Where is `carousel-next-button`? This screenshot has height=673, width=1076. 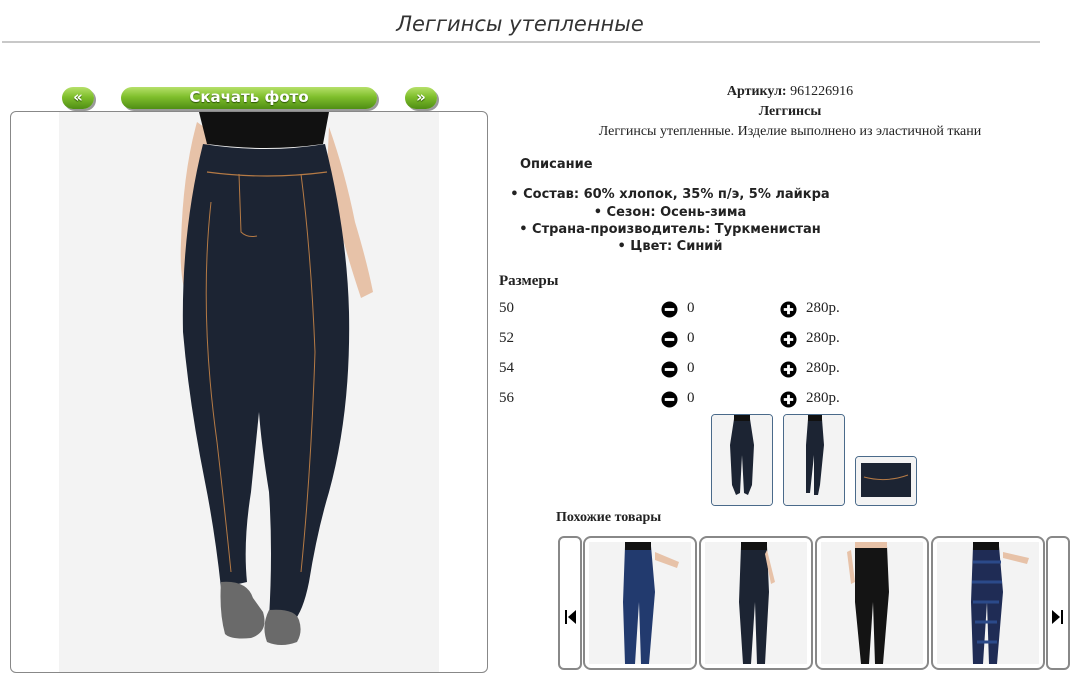 carousel-next-button is located at coordinates (1058, 603).